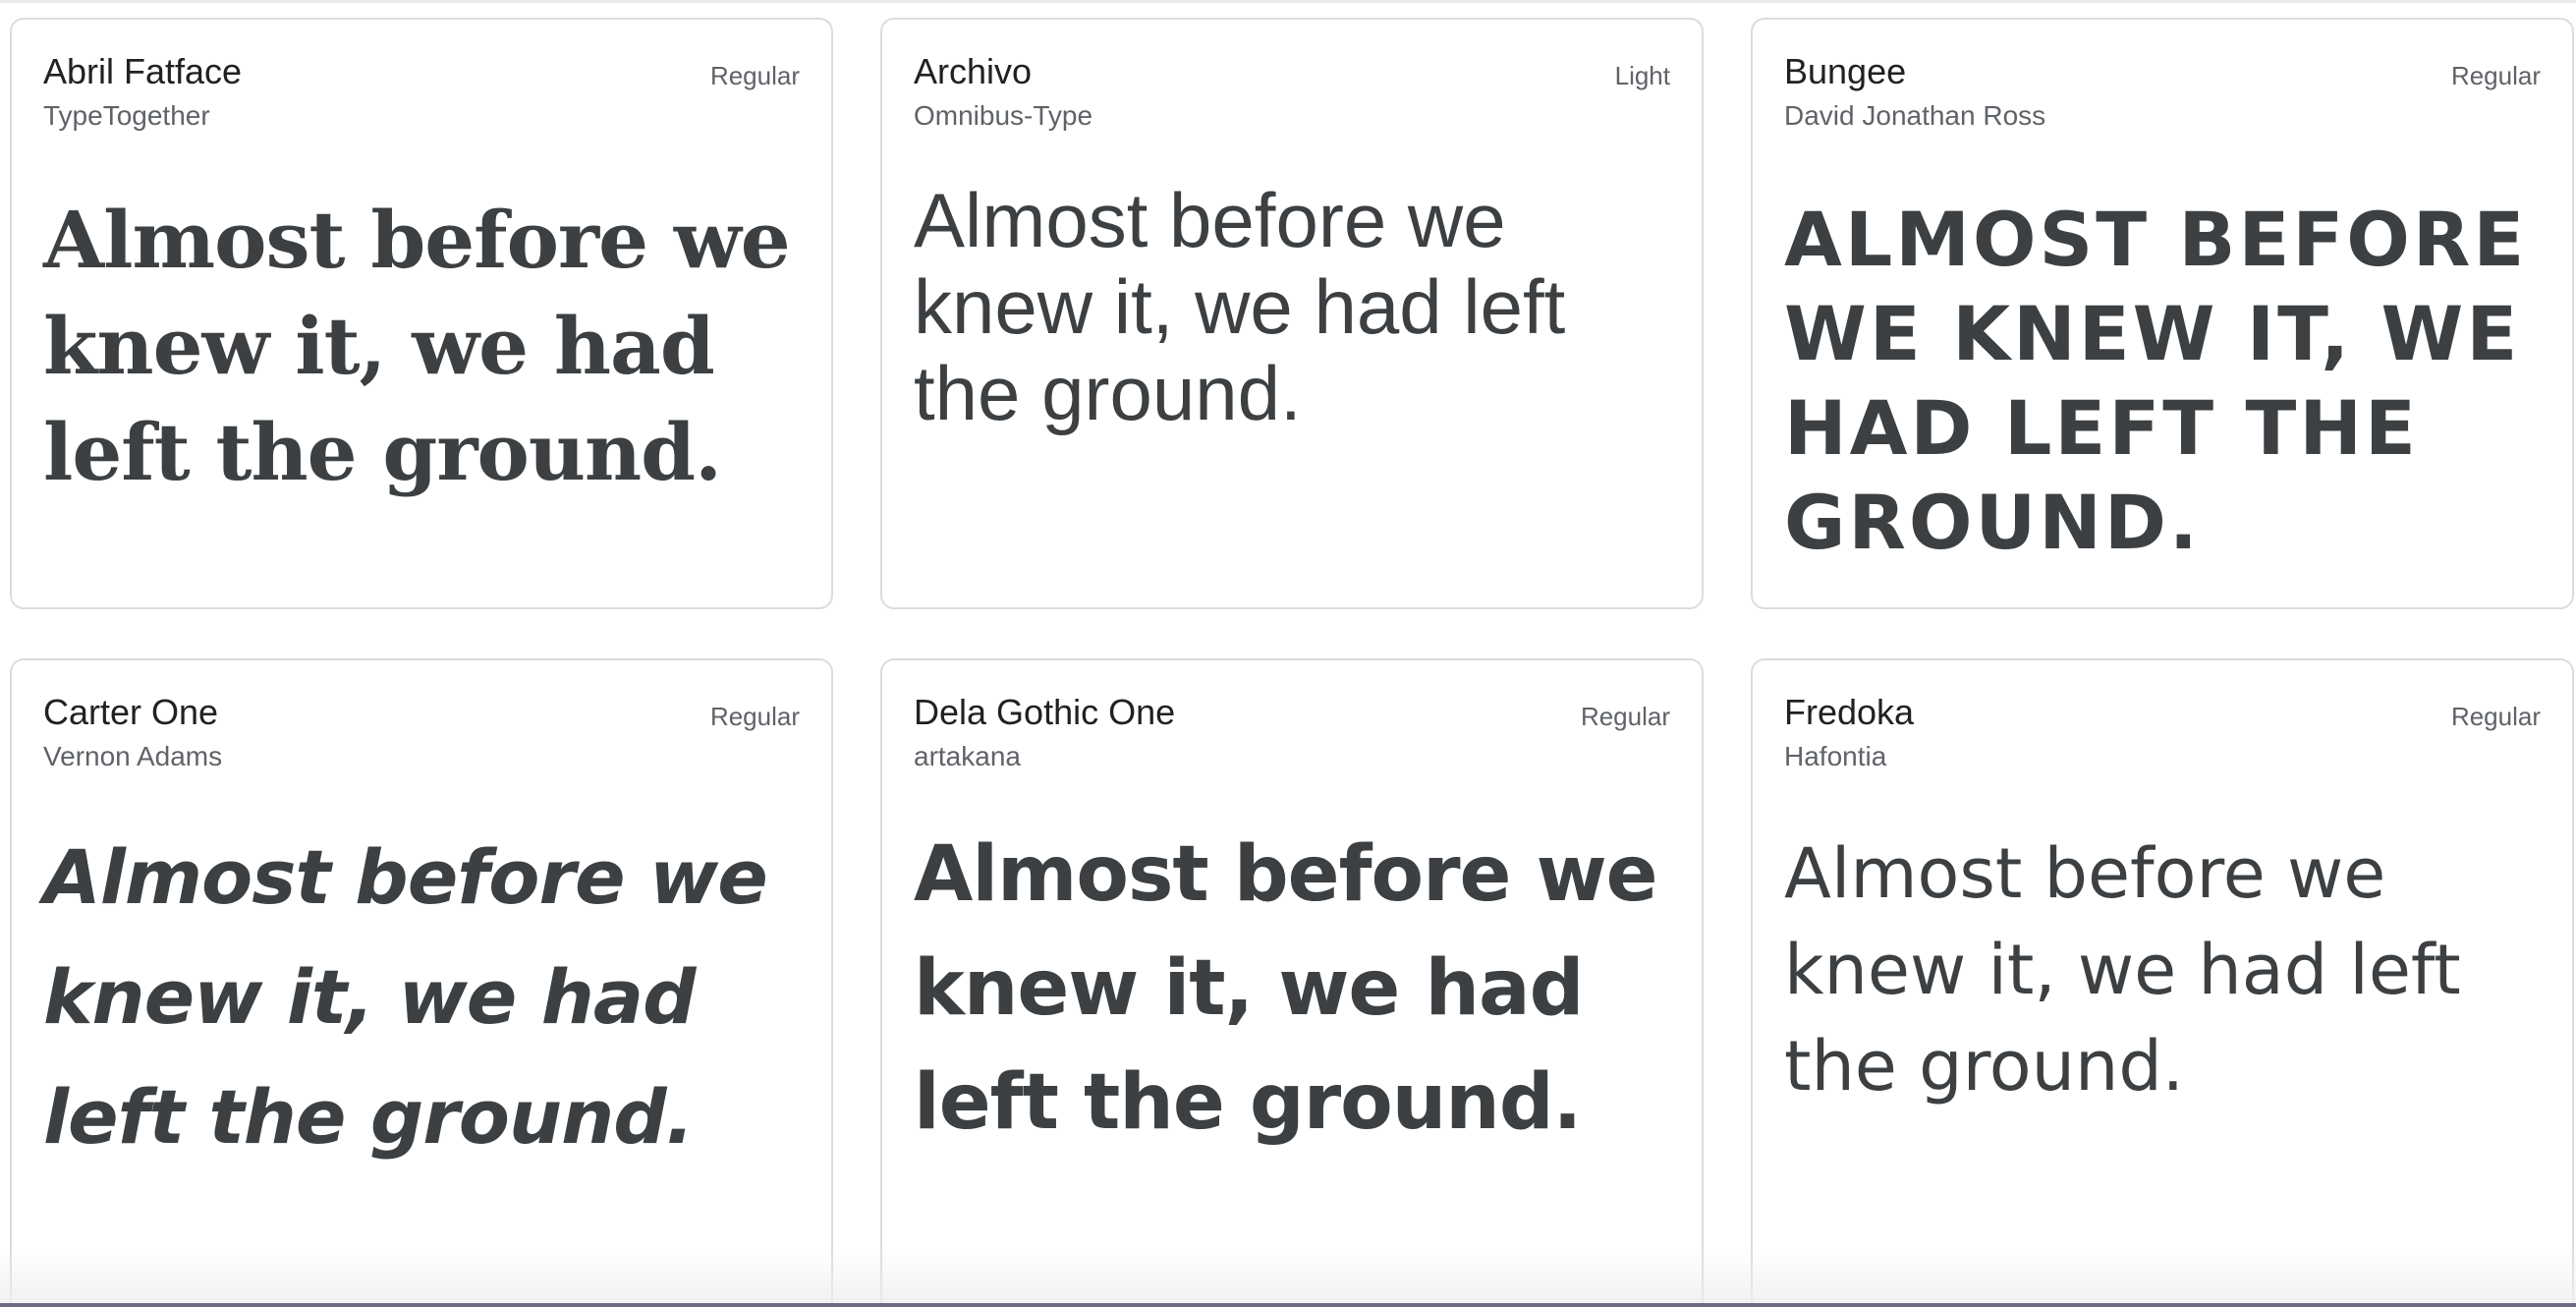 The image size is (2576, 1307). What do you see at coordinates (973, 71) in the screenshot?
I see `font-family-name: Archivo` at bounding box center [973, 71].